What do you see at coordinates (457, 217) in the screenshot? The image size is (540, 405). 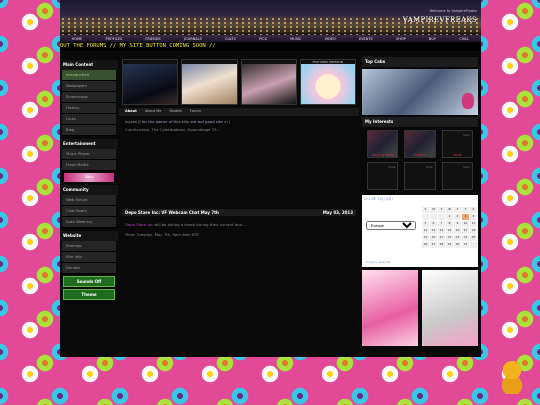 I see `calendar-day: 2` at bounding box center [457, 217].